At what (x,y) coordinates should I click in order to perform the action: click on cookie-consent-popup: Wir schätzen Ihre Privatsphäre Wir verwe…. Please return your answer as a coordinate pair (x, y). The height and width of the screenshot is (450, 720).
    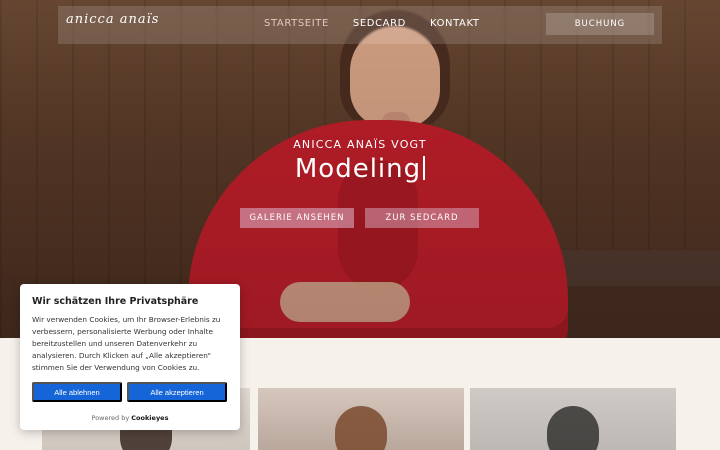
    Looking at the image, I should click on (130, 357).